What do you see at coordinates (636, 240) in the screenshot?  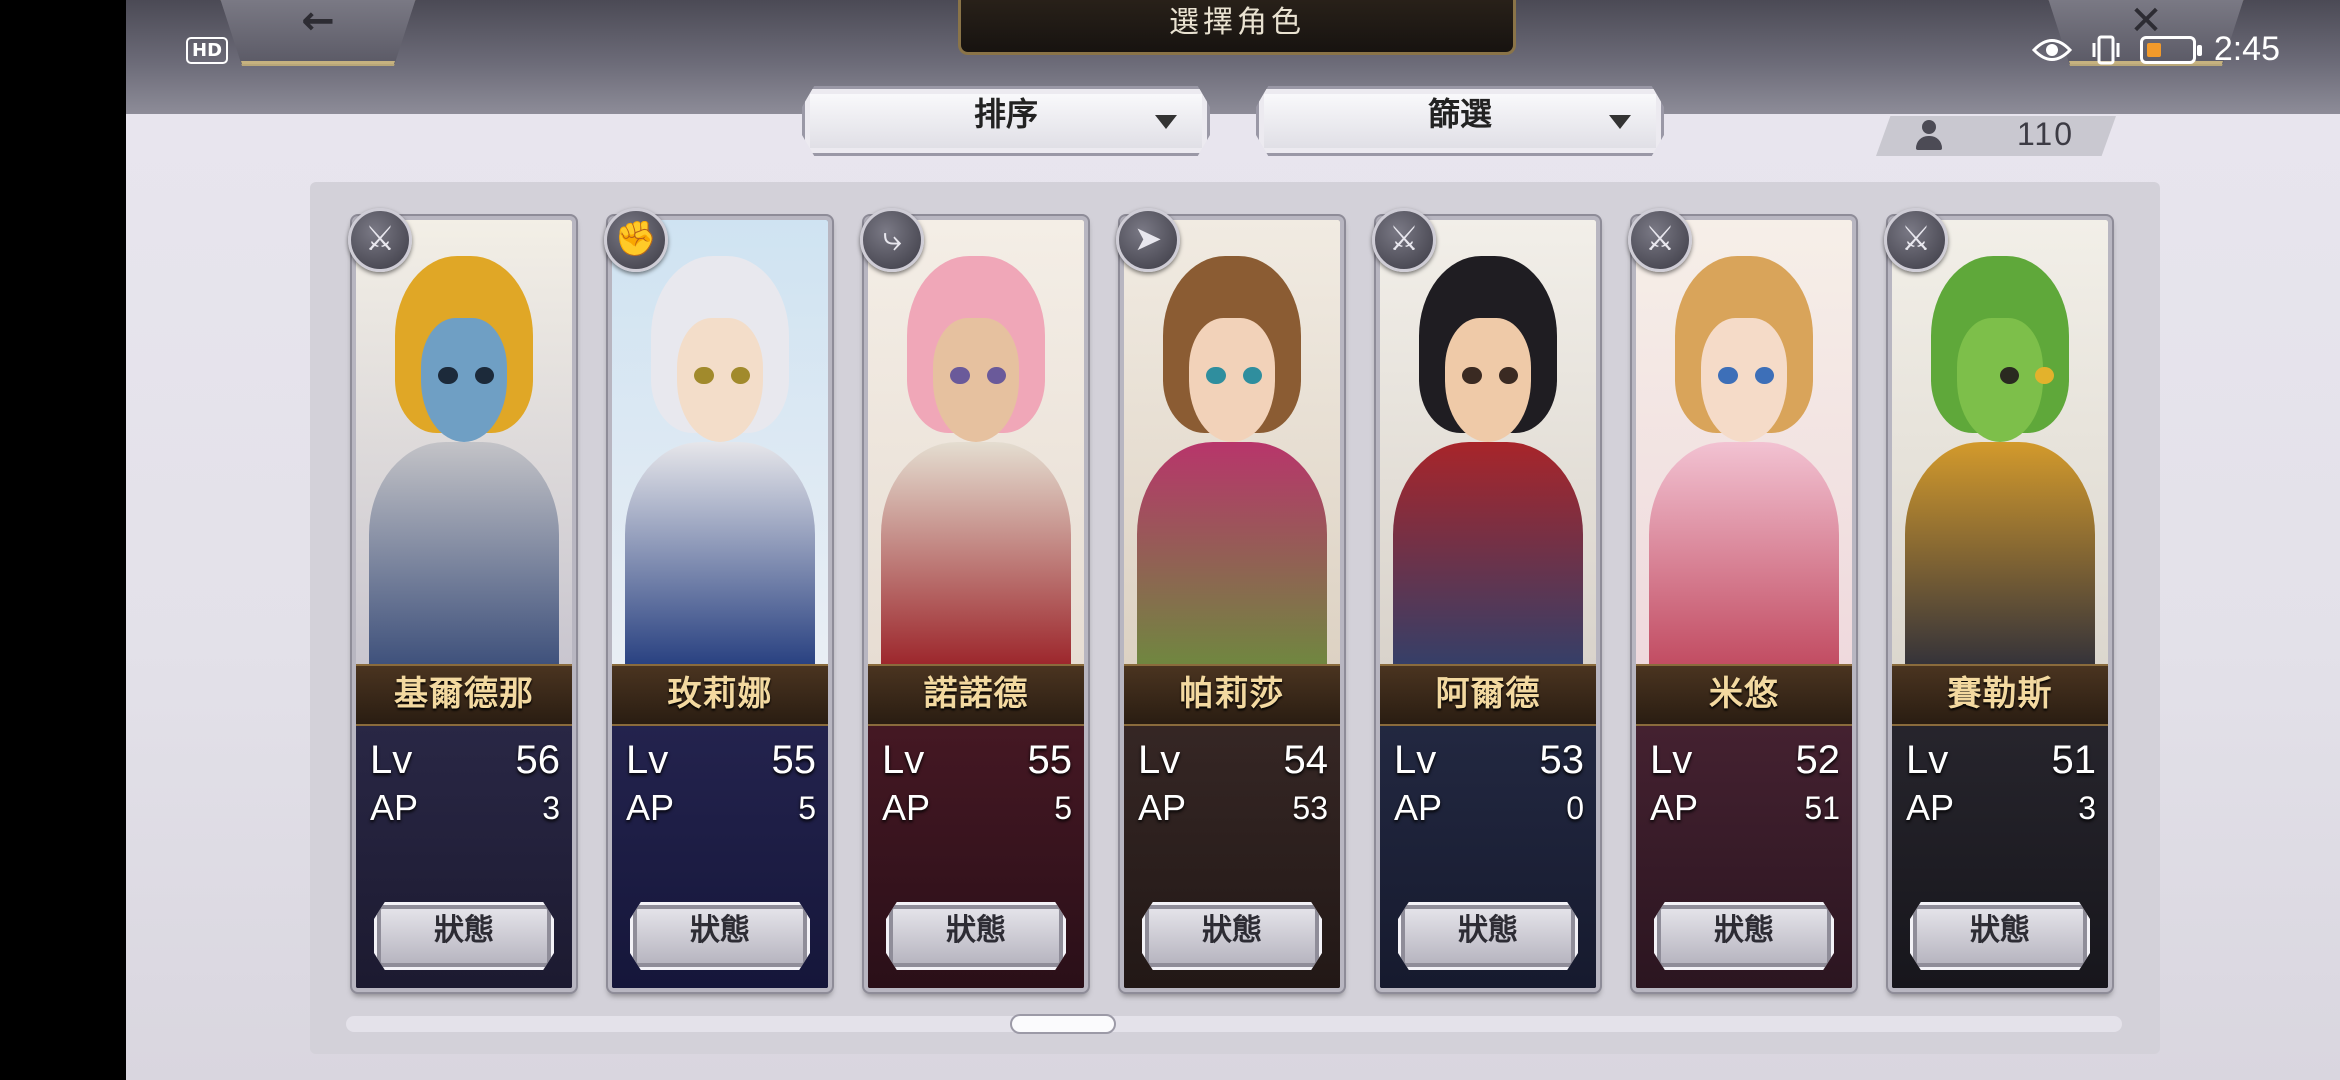 I see `fist-icon: ✊` at bounding box center [636, 240].